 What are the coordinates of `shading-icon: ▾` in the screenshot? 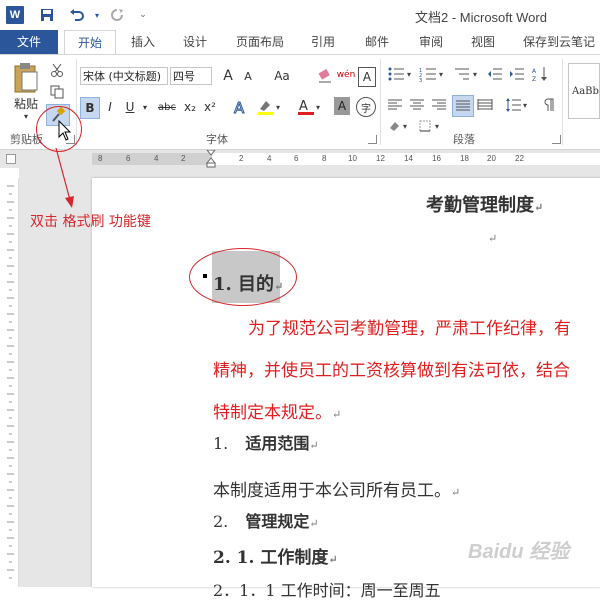 It's located at (400, 126).